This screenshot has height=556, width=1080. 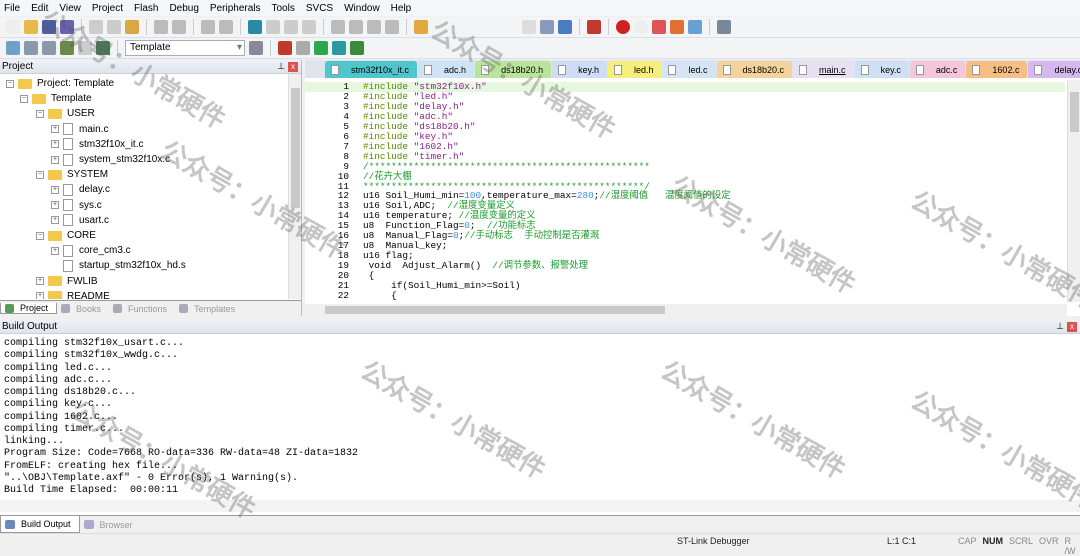 I want to click on editor-hscrollbar, so click(x=686, y=310).